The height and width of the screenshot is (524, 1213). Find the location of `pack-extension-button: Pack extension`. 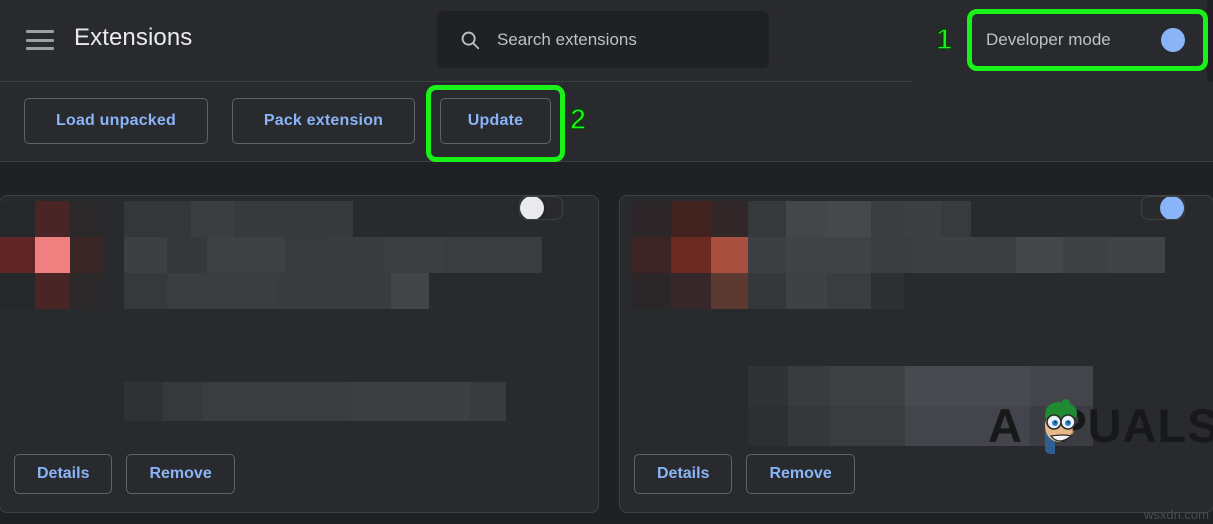

pack-extension-button: Pack extension is located at coordinates (323, 121).